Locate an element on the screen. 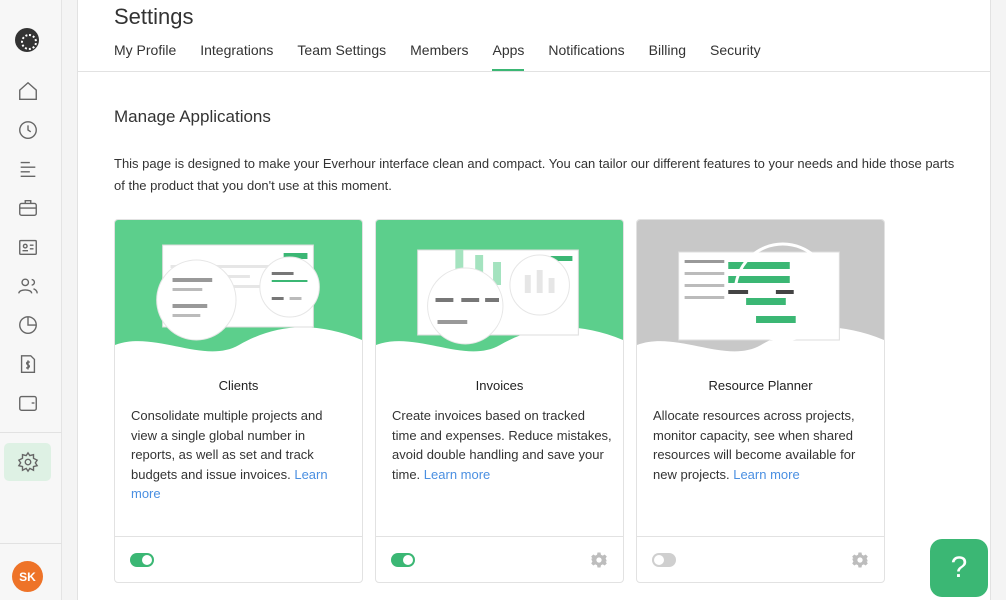 This screenshot has width=1006, height=600. tab-billing: Billing is located at coordinates (667, 56).